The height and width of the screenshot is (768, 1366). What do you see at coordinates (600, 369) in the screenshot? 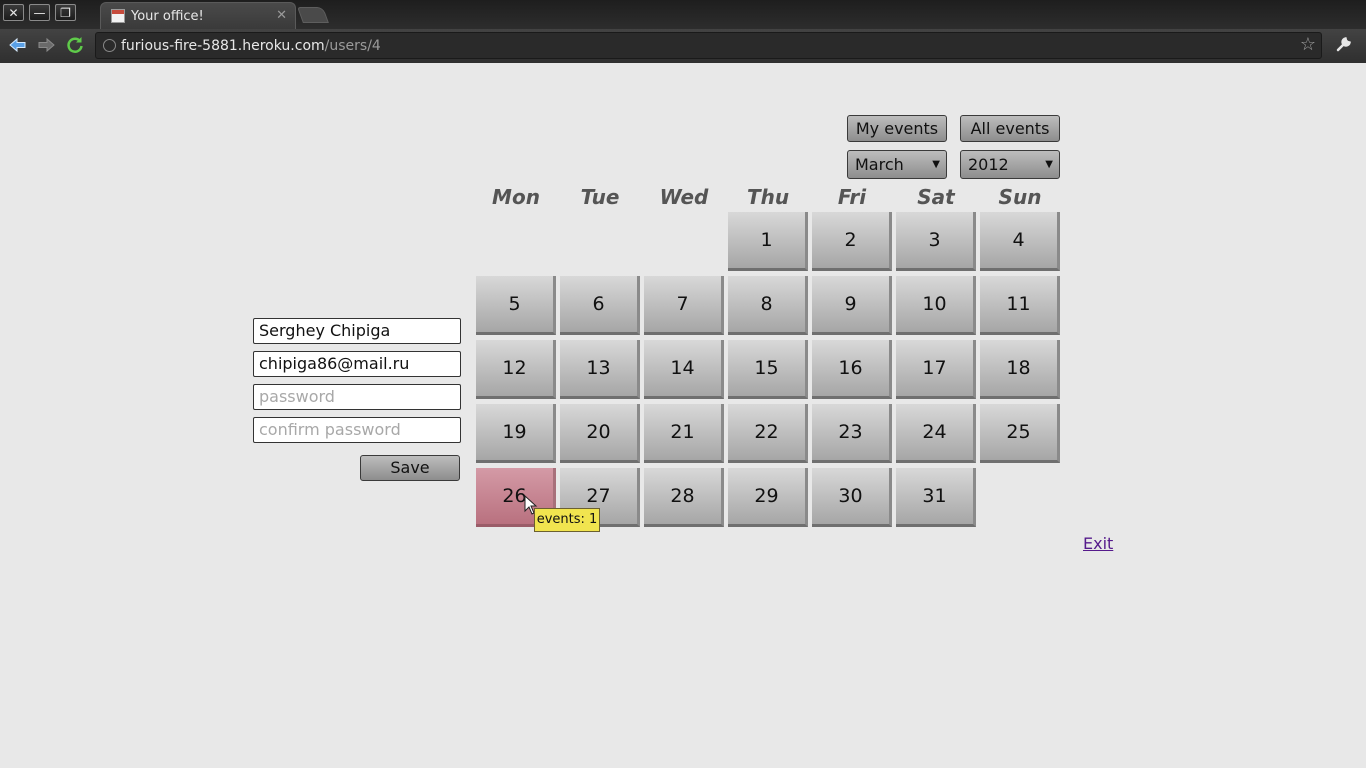
I see `calendar-day: 13` at bounding box center [600, 369].